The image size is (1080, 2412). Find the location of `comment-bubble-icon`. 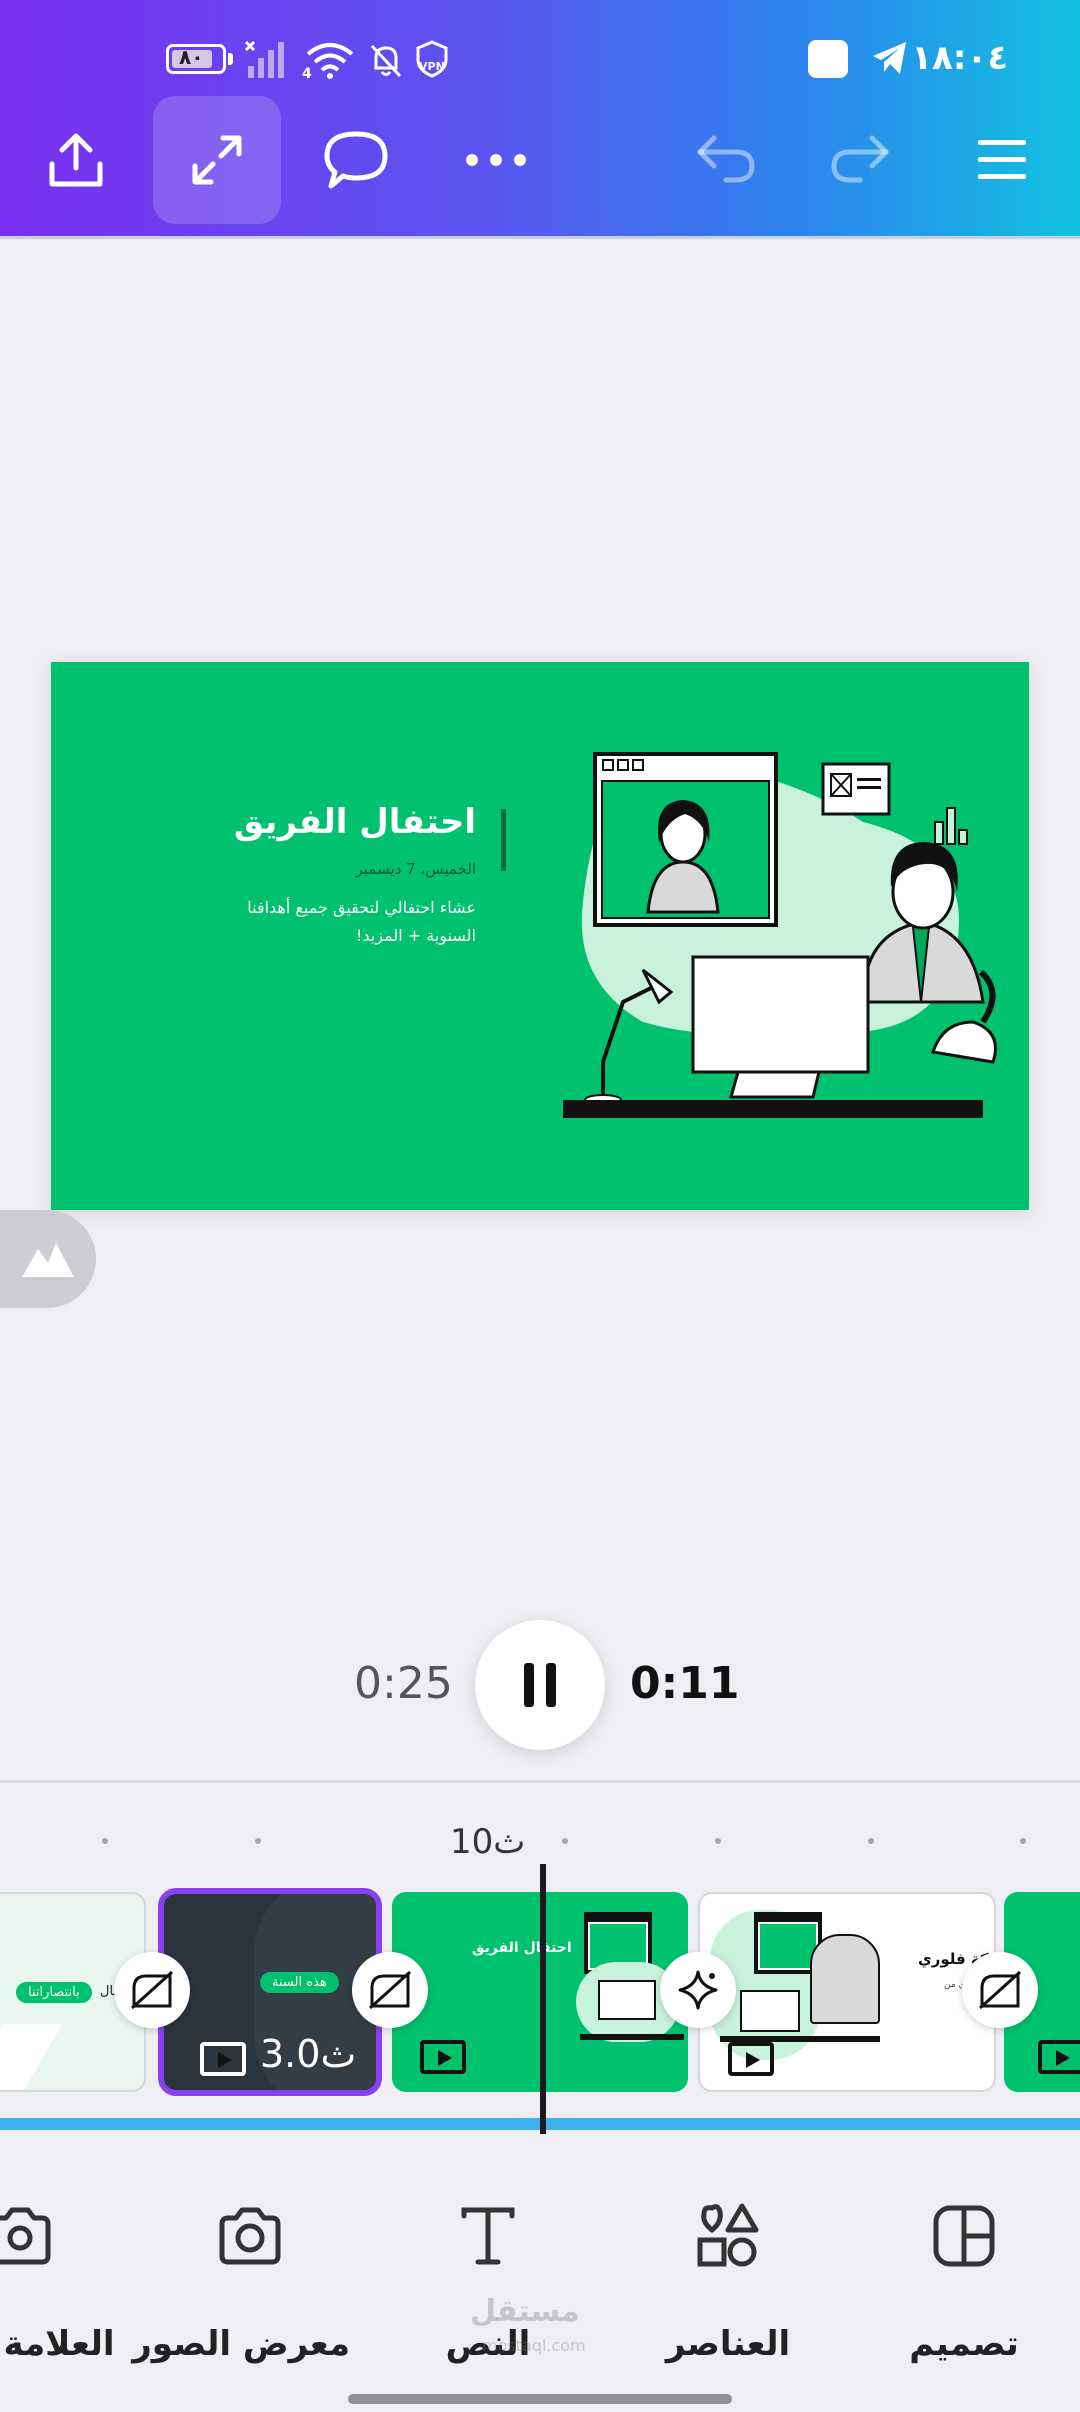

comment-bubble-icon is located at coordinates (356, 160).